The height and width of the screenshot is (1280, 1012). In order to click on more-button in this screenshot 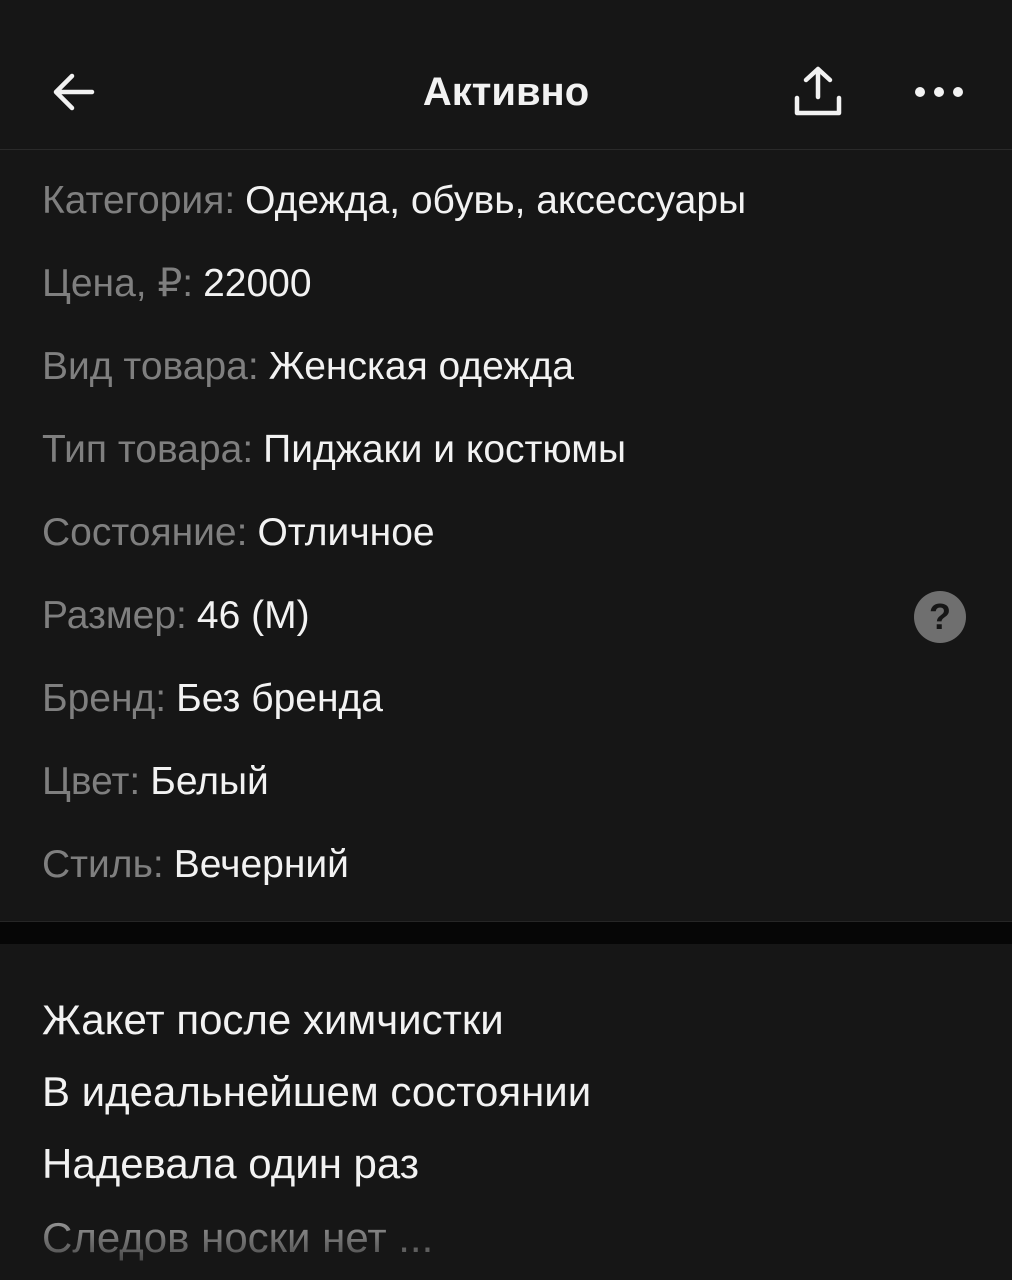, I will do `click(939, 92)`.